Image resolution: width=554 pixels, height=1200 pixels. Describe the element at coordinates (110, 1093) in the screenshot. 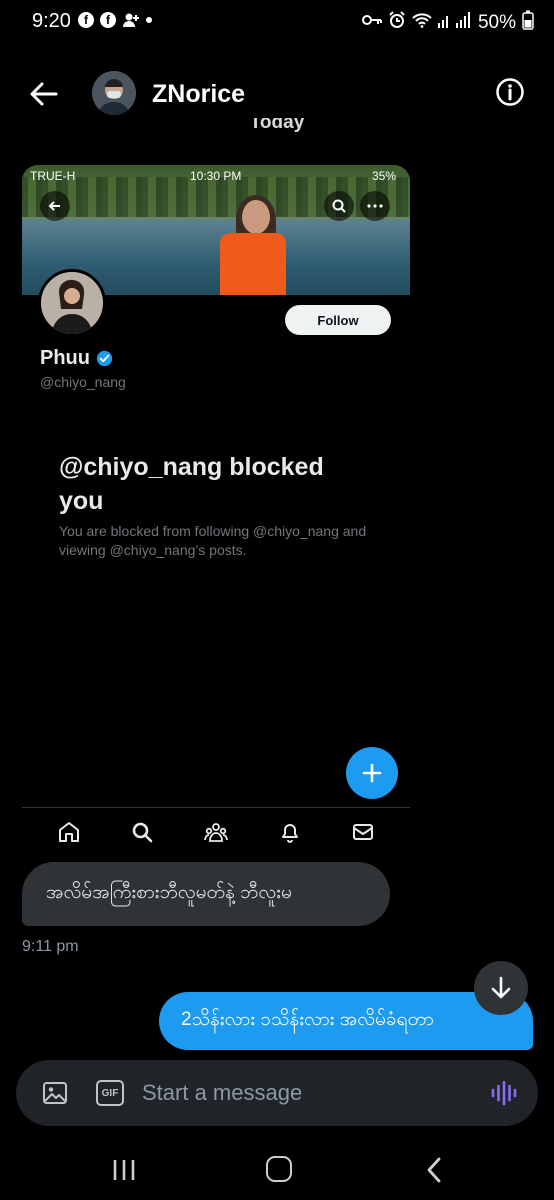

I see `gif-button: GIF` at that location.